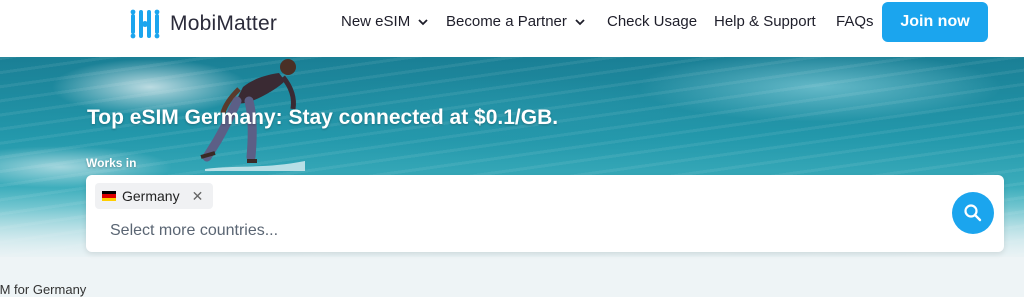  I want to click on search-button, so click(973, 213).